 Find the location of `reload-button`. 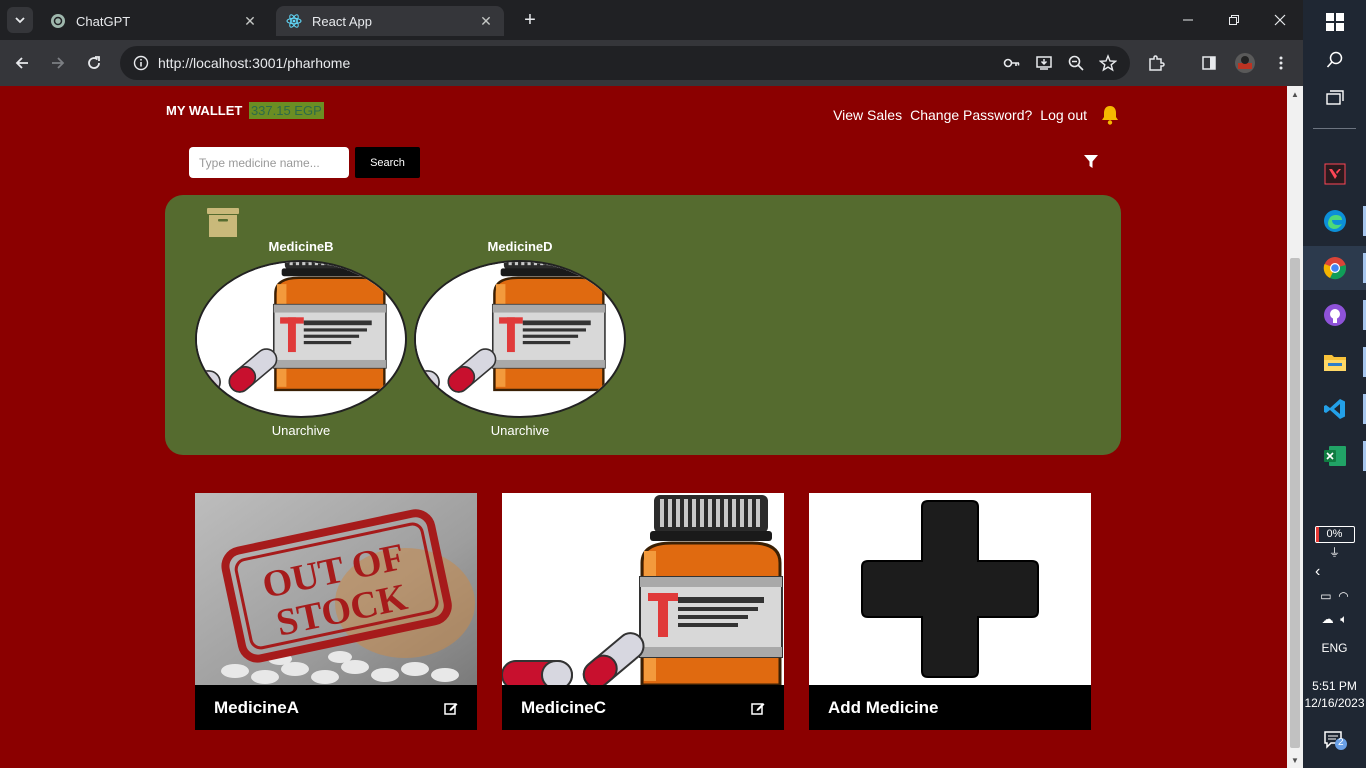

reload-button is located at coordinates (94, 63).